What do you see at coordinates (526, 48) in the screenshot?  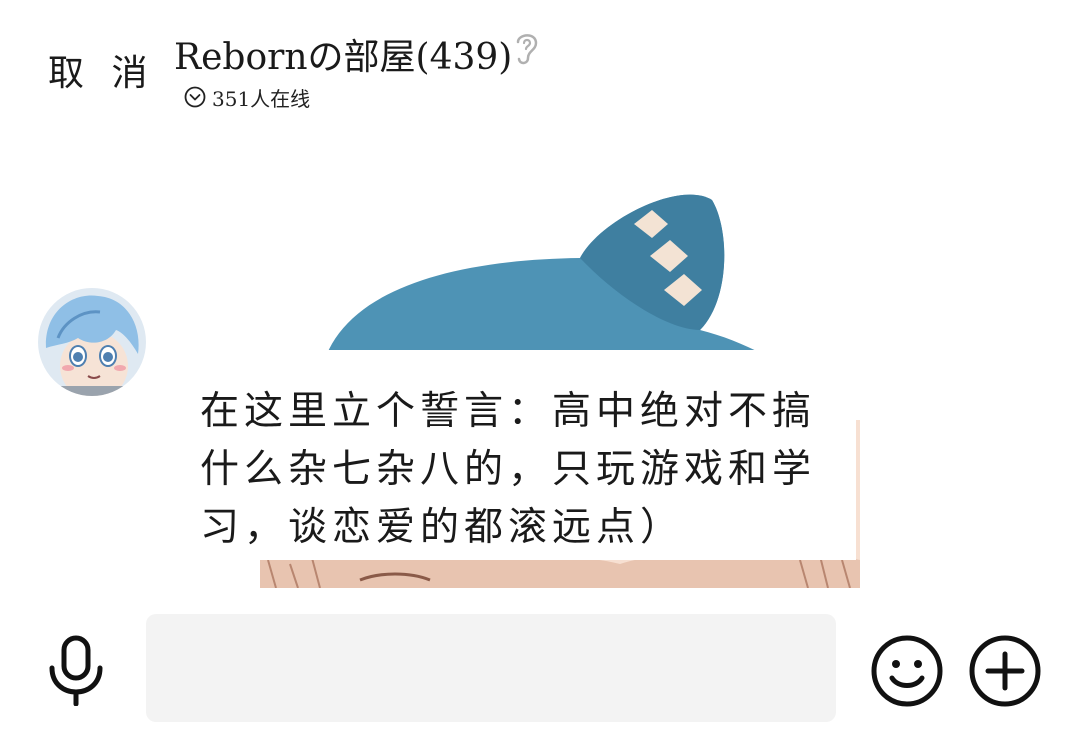 I see `ear-icon` at bounding box center [526, 48].